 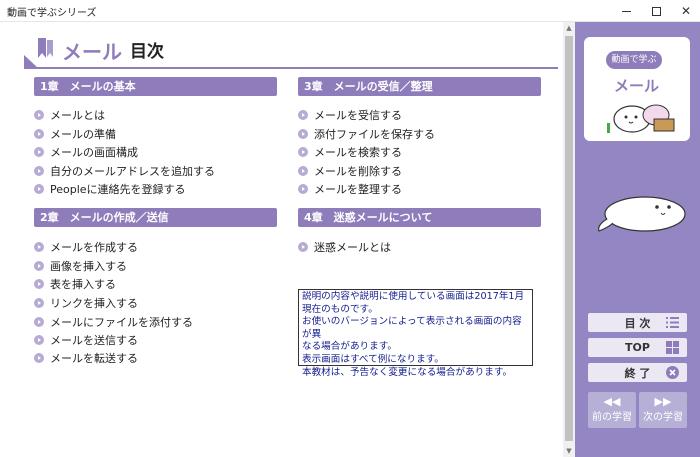 I want to click on chapter-4-header: 4章 迷惑メールについて, so click(x=419, y=217).